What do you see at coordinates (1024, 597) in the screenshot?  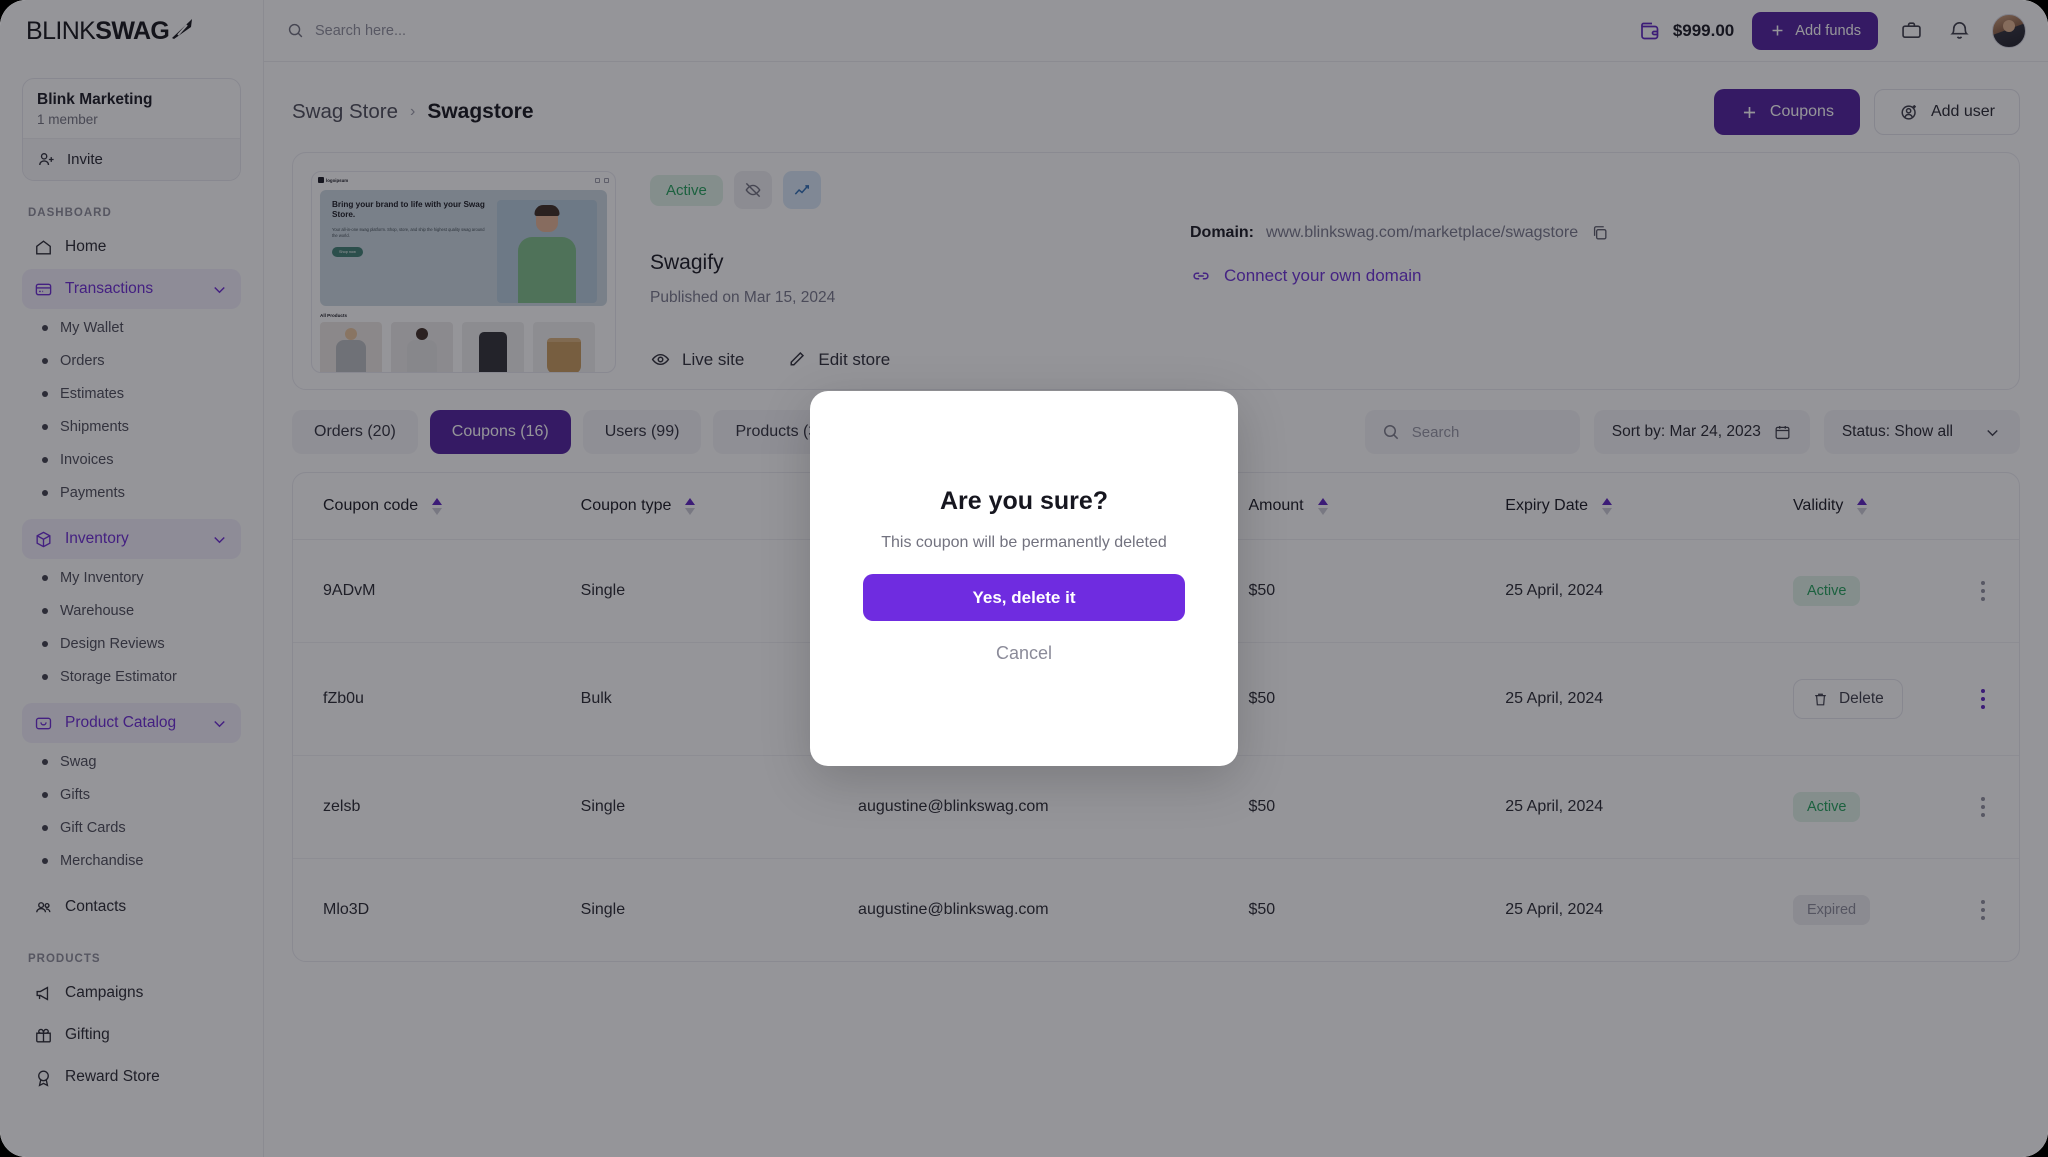 I see `confirm-delete-button: Yes, delete it` at bounding box center [1024, 597].